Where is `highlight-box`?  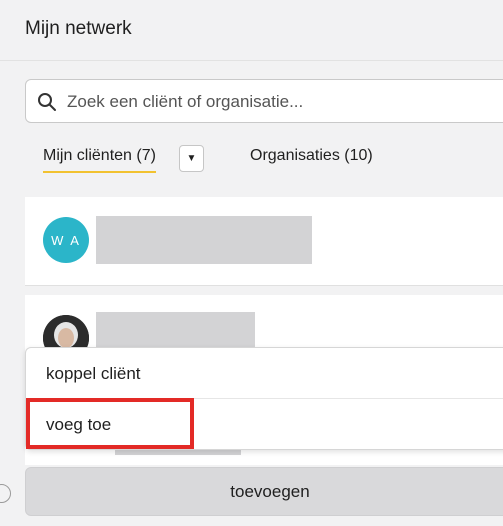
highlight-box is located at coordinates (110, 423).